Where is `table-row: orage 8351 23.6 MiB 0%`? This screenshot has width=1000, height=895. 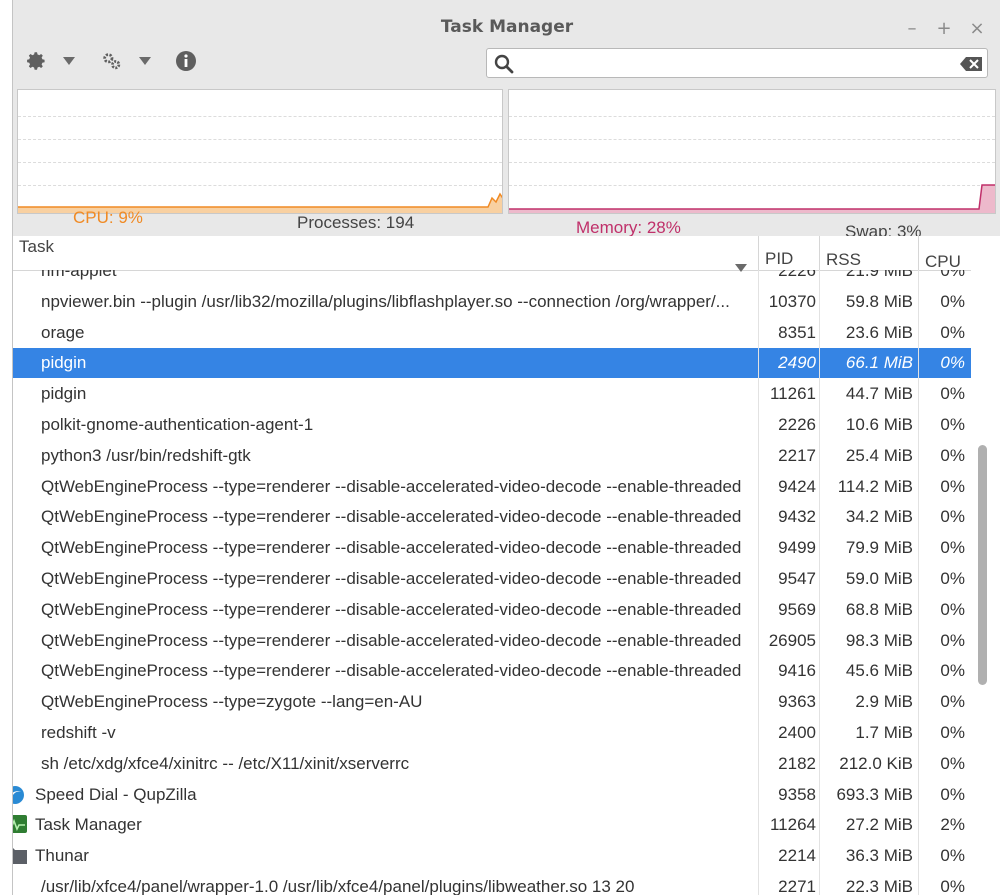 table-row: orage 8351 23.6 MiB 0% is located at coordinates (492, 333).